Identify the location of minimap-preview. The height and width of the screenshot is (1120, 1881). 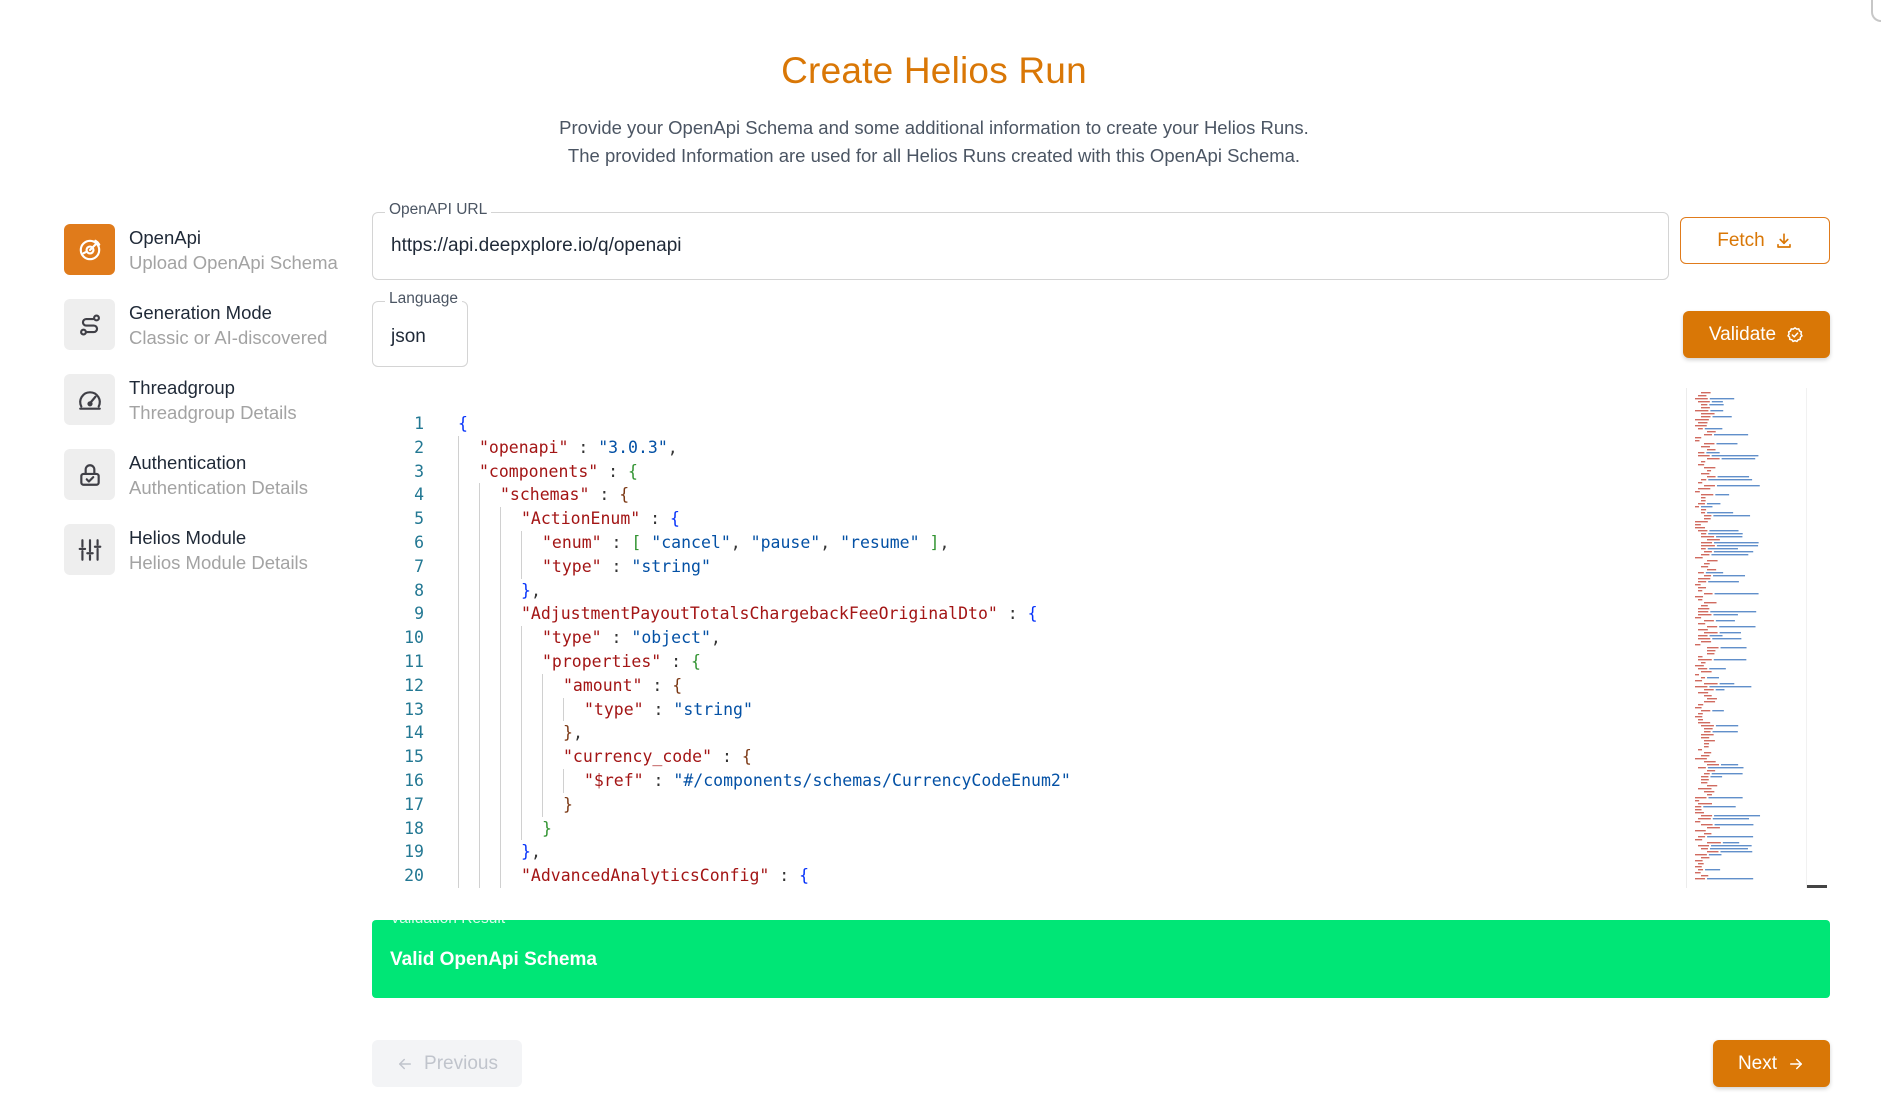
(1728, 636).